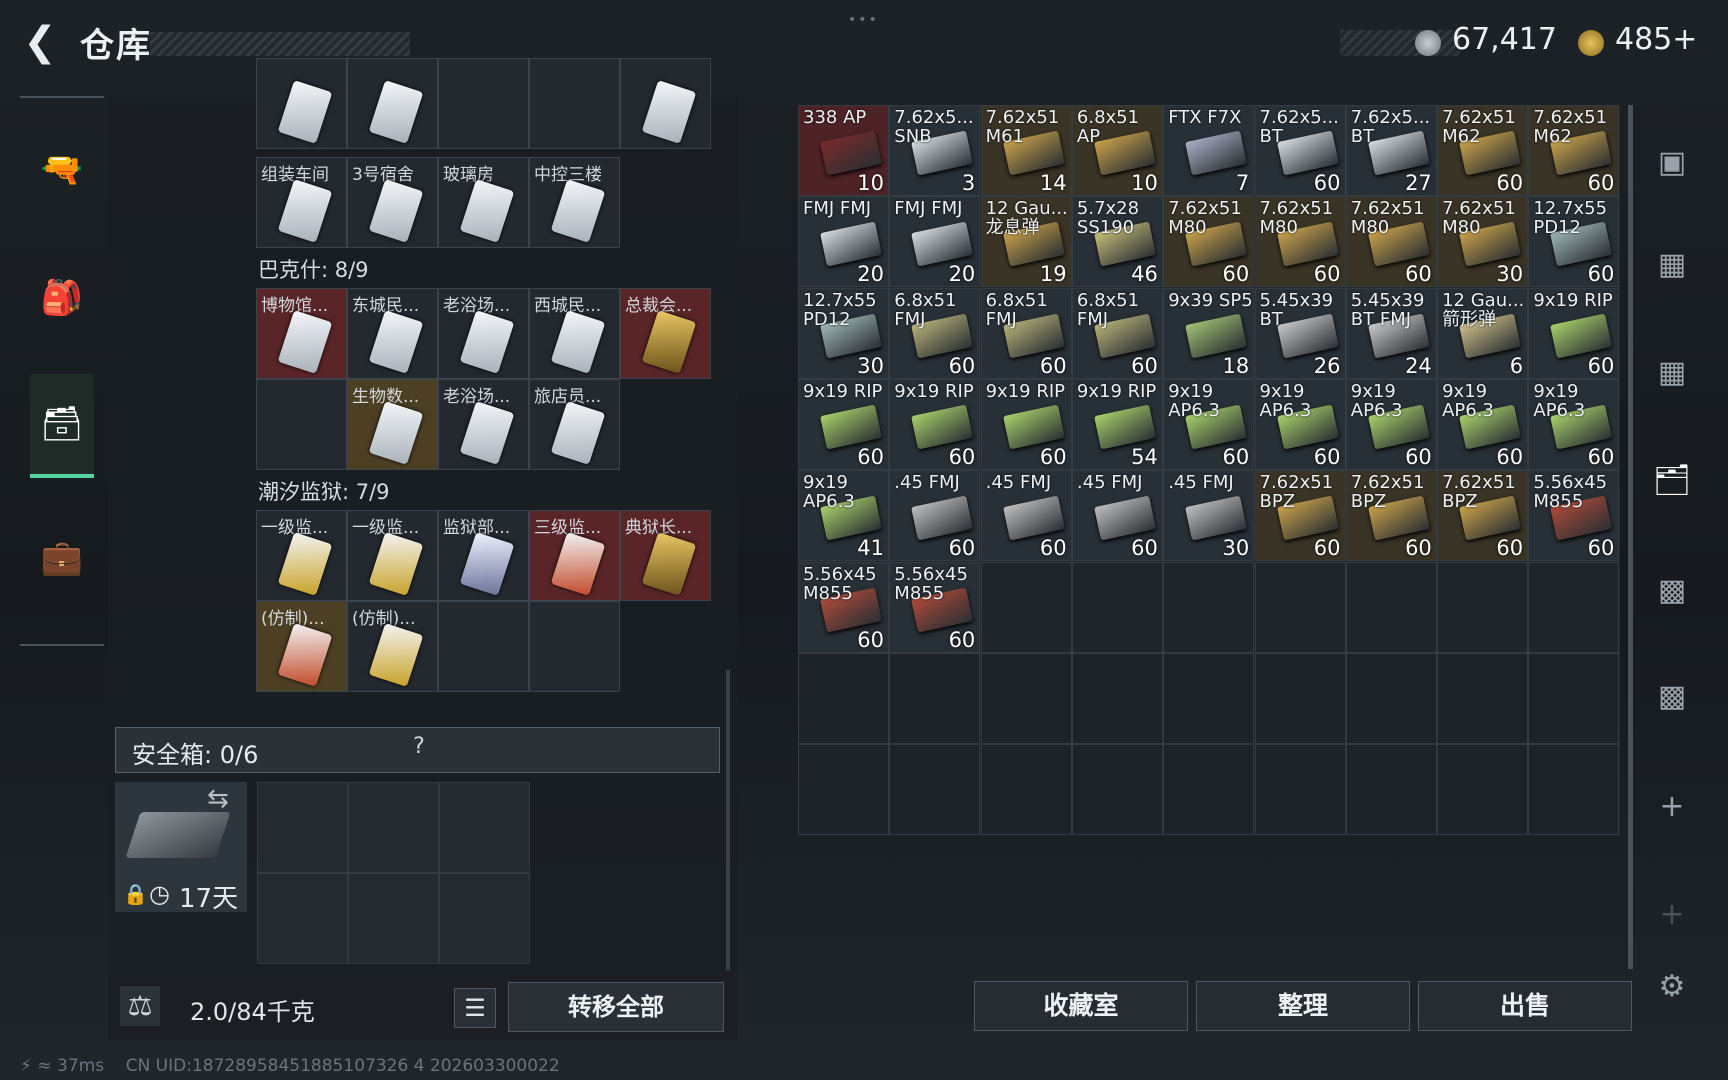 This screenshot has height=1080, width=1728. What do you see at coordinates (62, 426) in the screenshot?
I see `container-tab-icon: 🗃` at bounding box center [62, 426].